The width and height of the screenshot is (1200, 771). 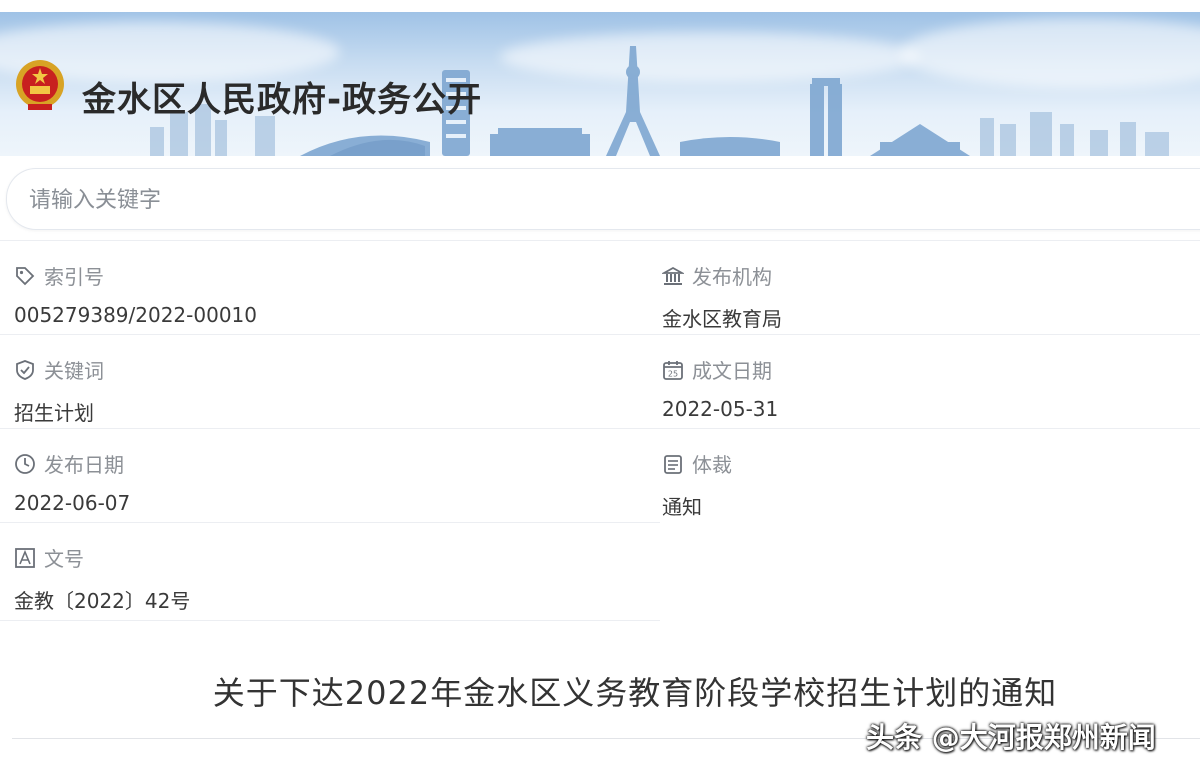 I want to click on search-input, so click(x=579, y=200).